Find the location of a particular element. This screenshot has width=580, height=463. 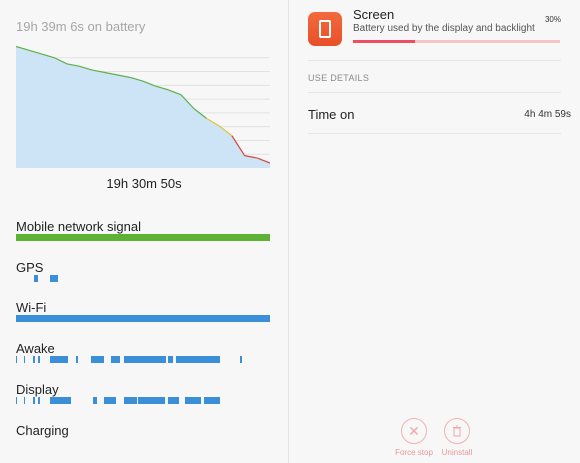

wi-fi-track is located at coordinates (143, 318).